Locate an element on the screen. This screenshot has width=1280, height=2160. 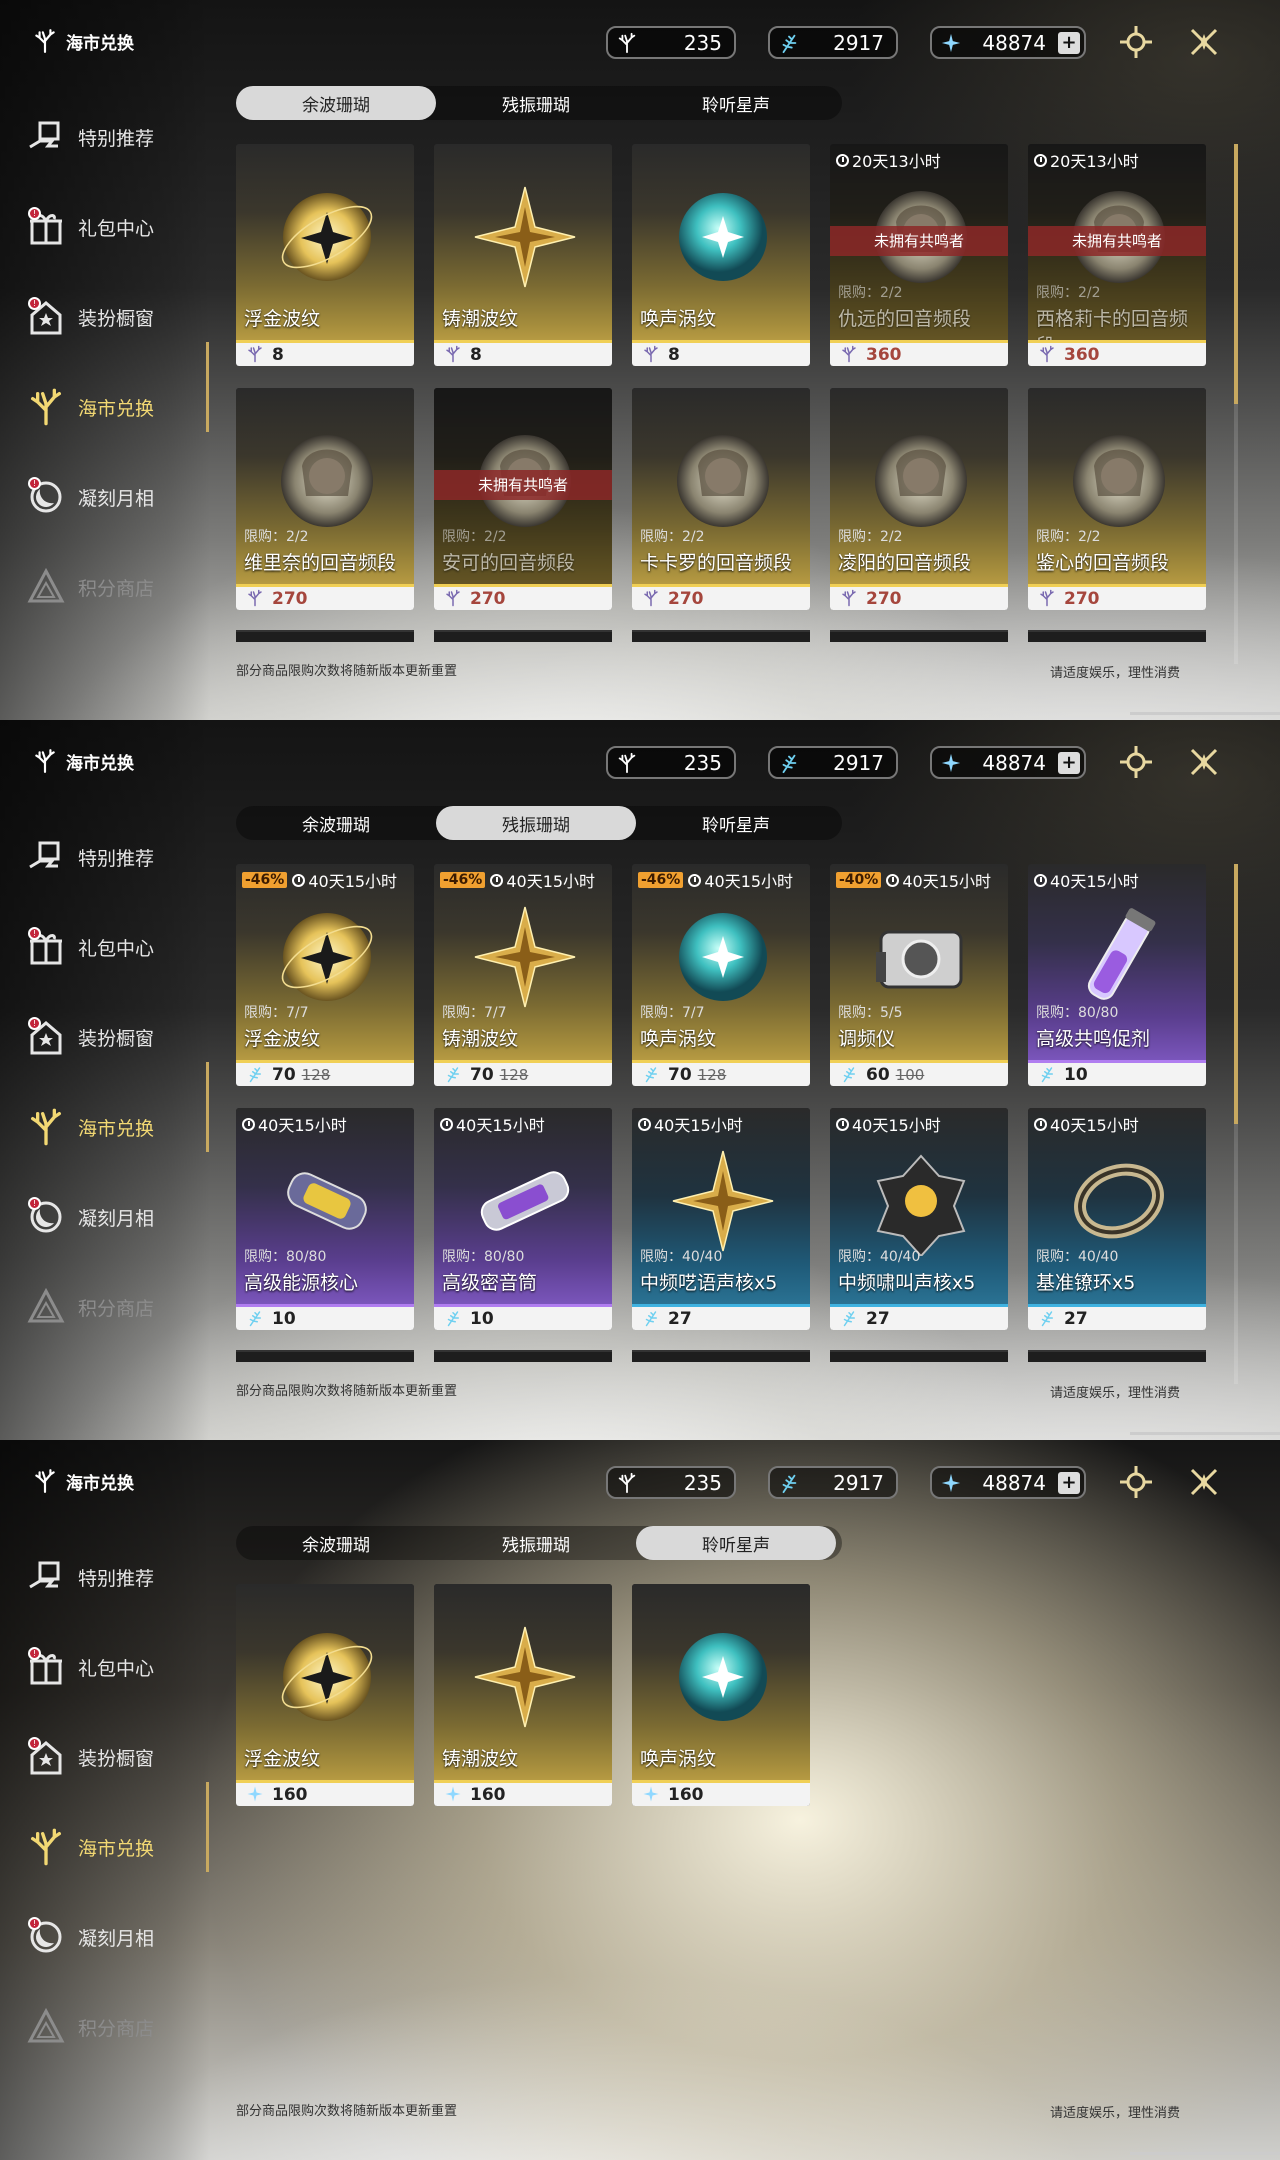
currency-afterglow-coral: 235 is located at coordinates (671, 1482).